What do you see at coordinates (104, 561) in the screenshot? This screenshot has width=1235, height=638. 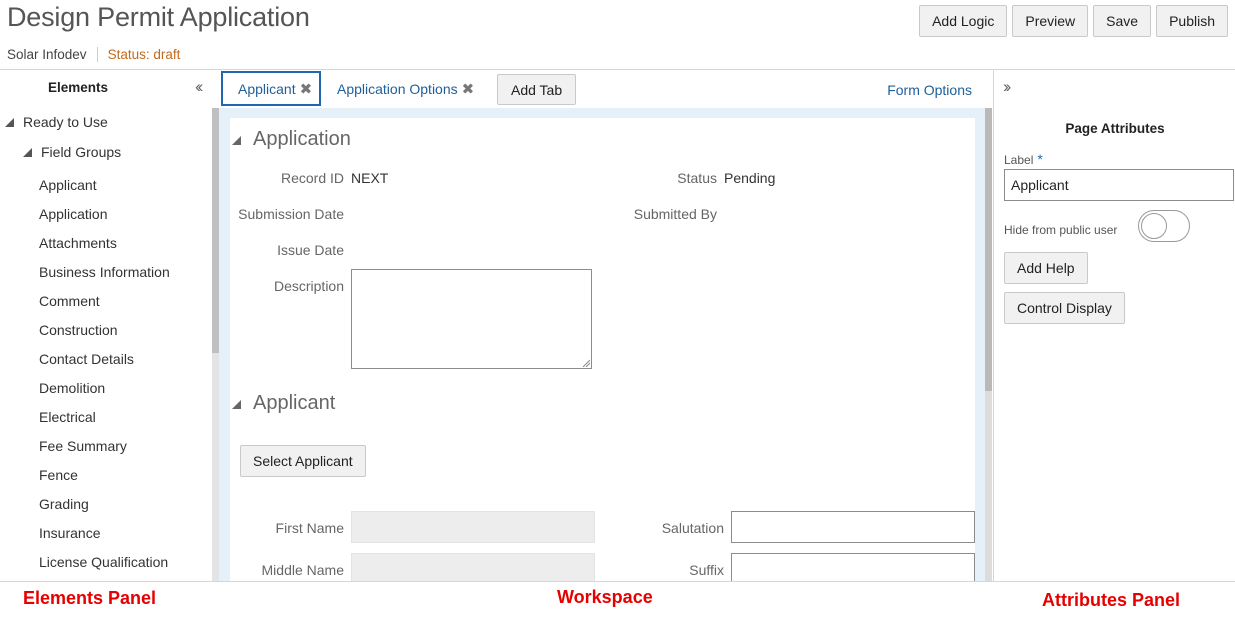 I see `list-item: License Qualification` at bounding box center [104, 561].